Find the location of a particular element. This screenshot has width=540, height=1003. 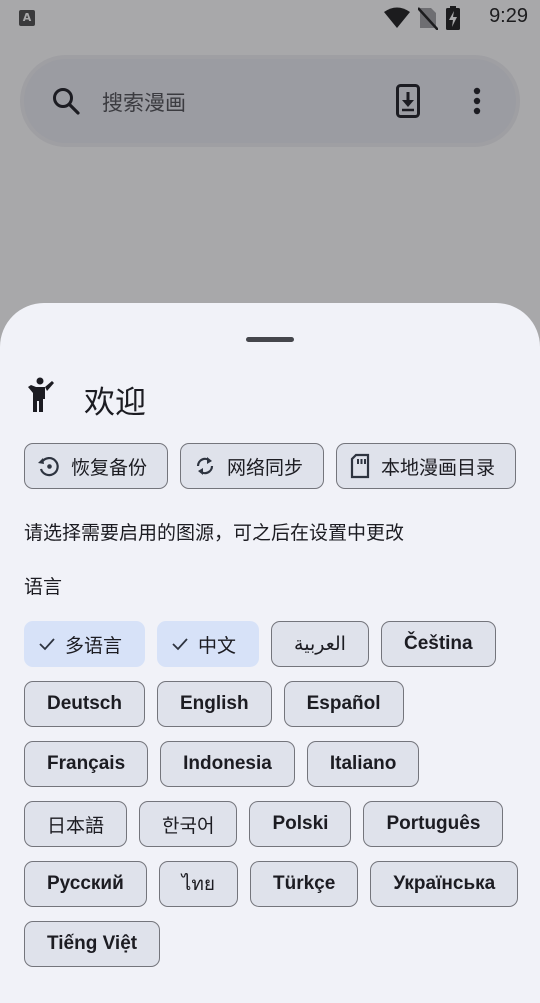

language-chip: Português is located at coordinates (433, 824).